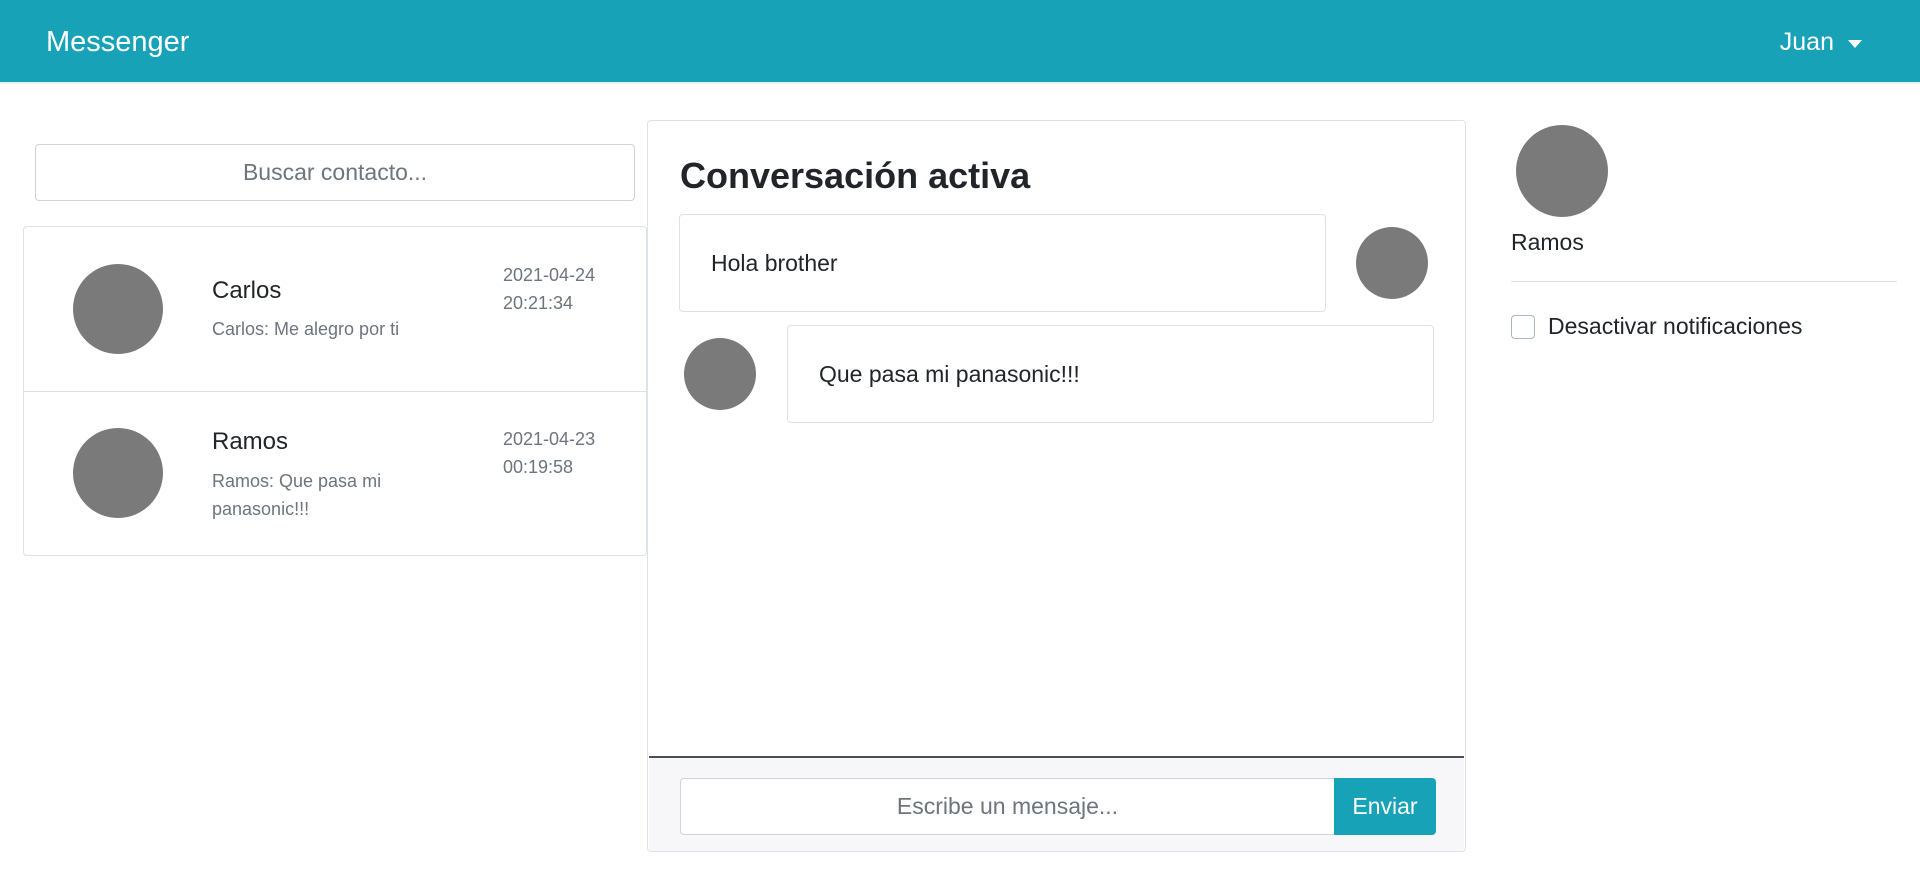  Describe the element at coordinates (306, 329) in the screenshot. I see `contact-last-message: Carlos: Me alegro por ti` at that location.